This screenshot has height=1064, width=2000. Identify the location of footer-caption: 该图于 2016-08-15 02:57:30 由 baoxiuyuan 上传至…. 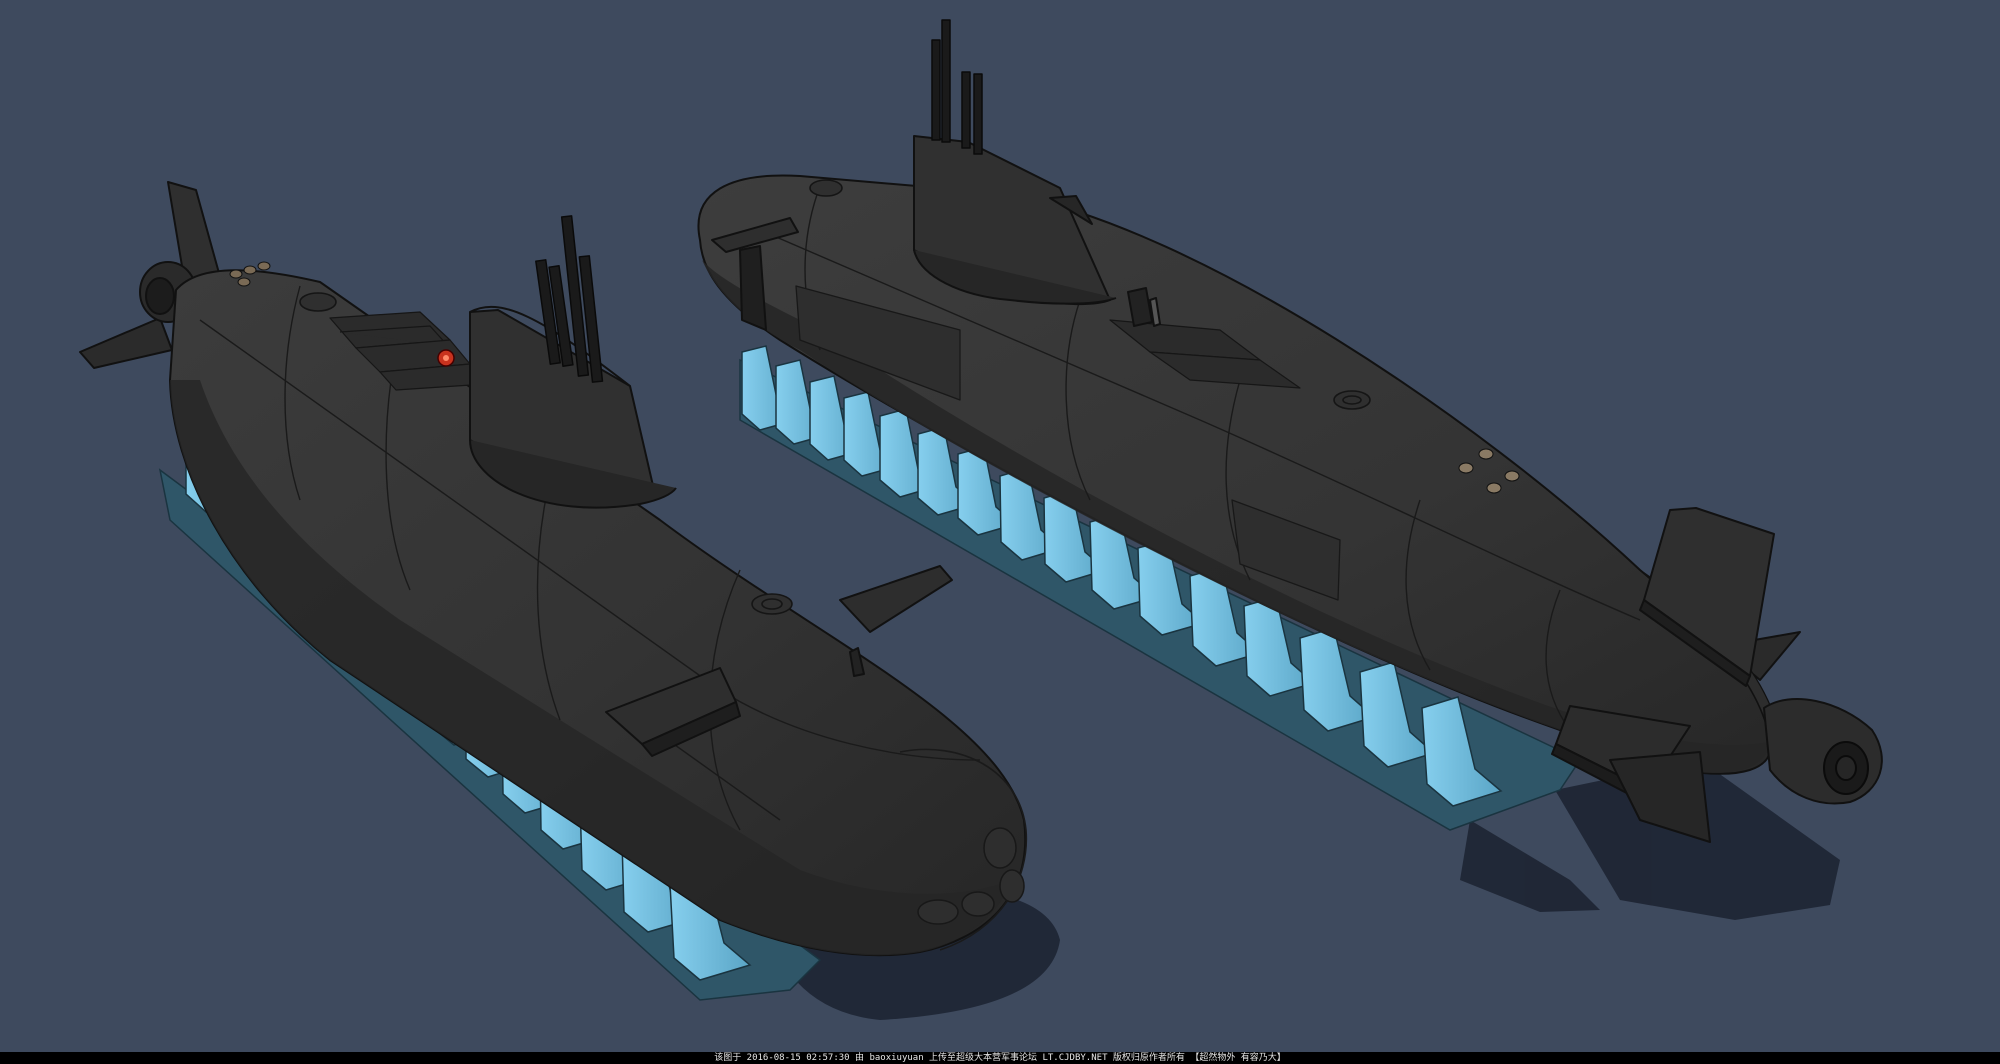
(1000, 1058).